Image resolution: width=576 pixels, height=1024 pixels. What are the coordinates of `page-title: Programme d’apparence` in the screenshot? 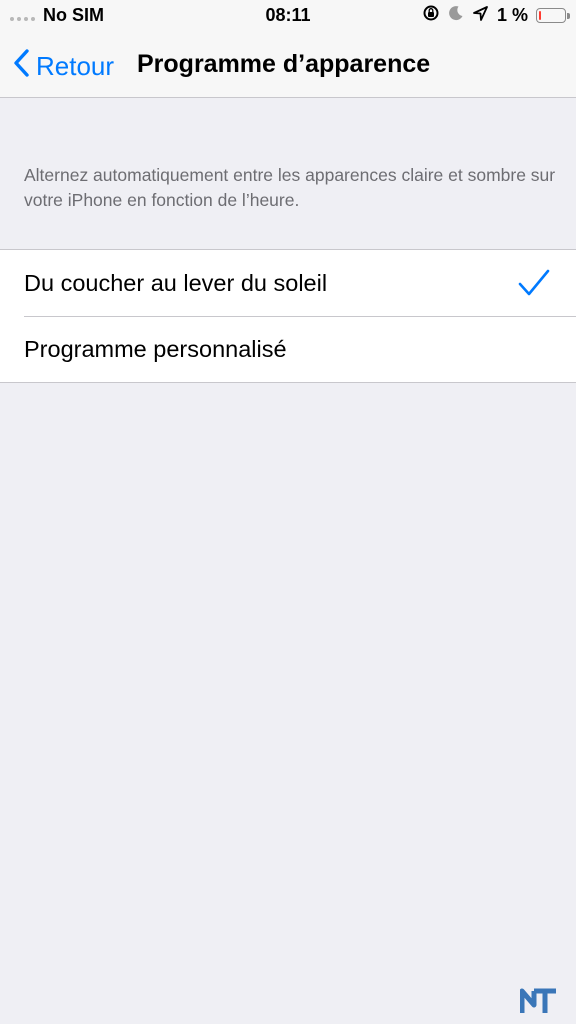 It's located at (284, 64).